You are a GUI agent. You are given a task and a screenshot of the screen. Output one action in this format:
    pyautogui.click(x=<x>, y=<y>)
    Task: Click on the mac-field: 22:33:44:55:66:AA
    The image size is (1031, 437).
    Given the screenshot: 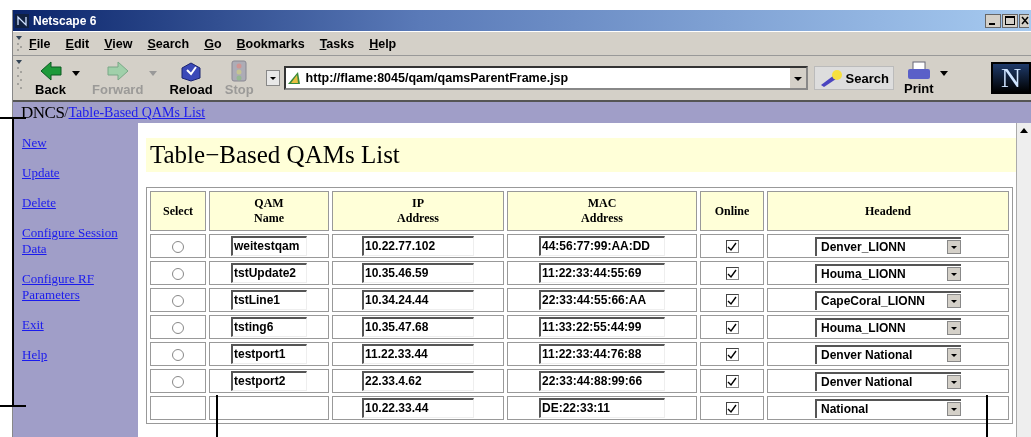 What is the action you would take?
    pyautogui.click(x=602, y=300)
    